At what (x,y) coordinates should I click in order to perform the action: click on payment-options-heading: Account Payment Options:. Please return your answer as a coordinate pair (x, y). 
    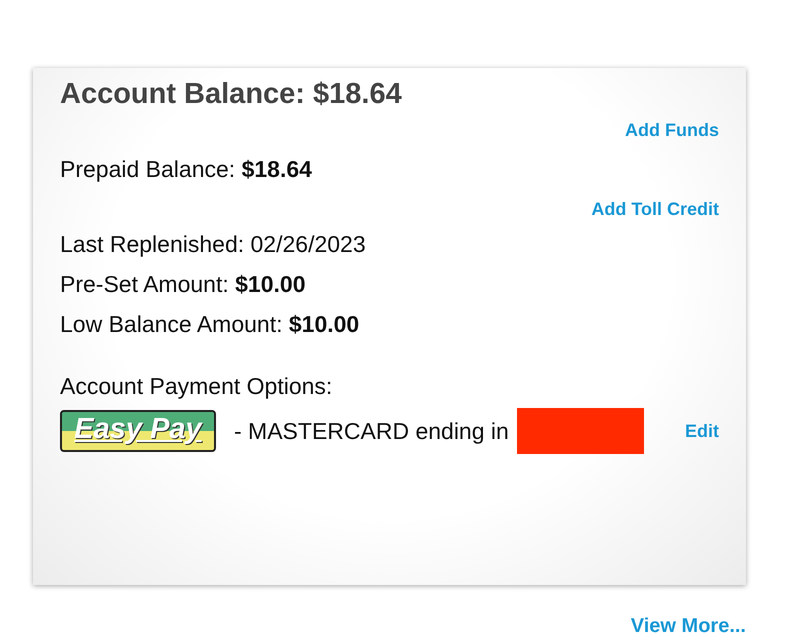
    Looking at the image, I should click on (197, 386).